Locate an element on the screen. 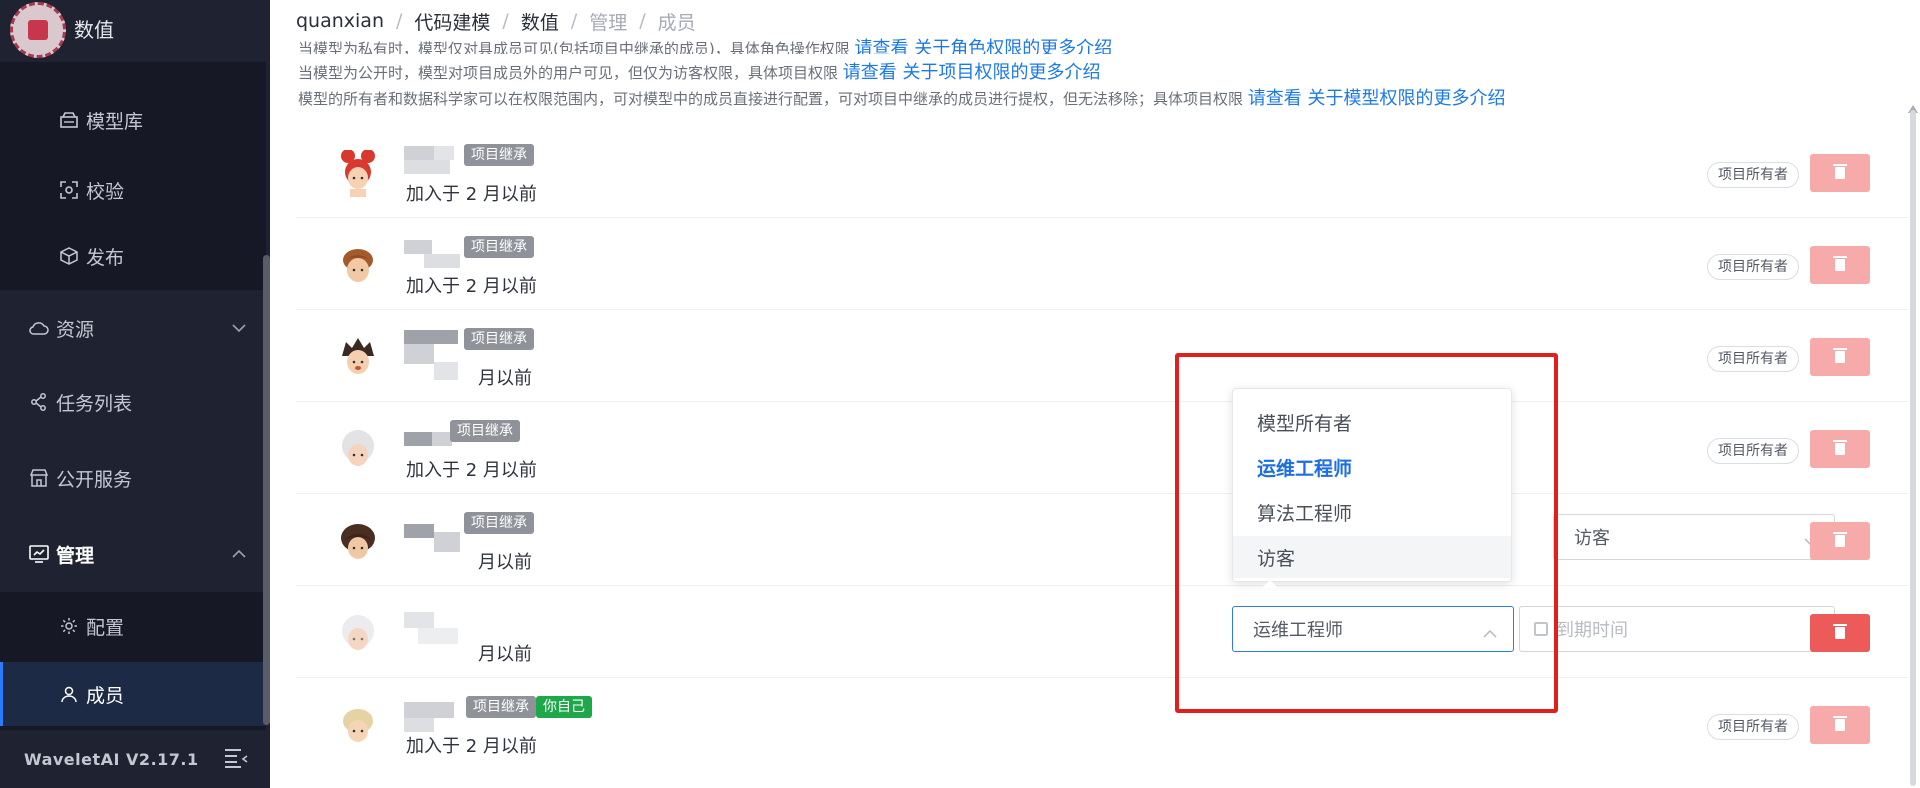 The width and height of the screenshot is (1920, 788). chevron-down-icon is located at coordinates (239, 328).